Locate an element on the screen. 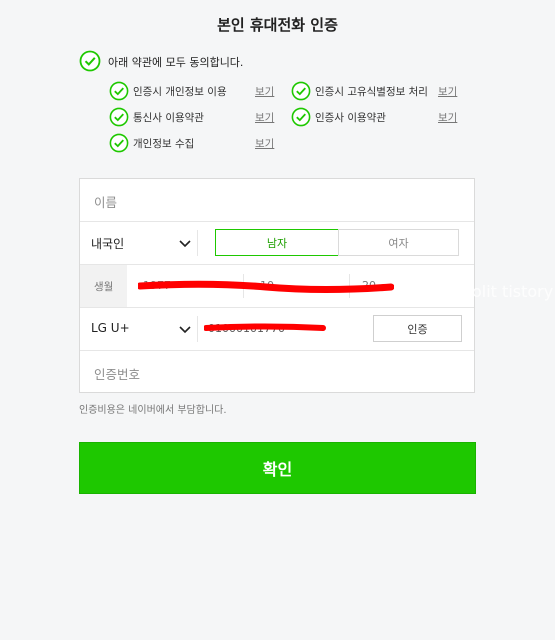  nationality-select: 내국인 is located at coordinates (138, 243).